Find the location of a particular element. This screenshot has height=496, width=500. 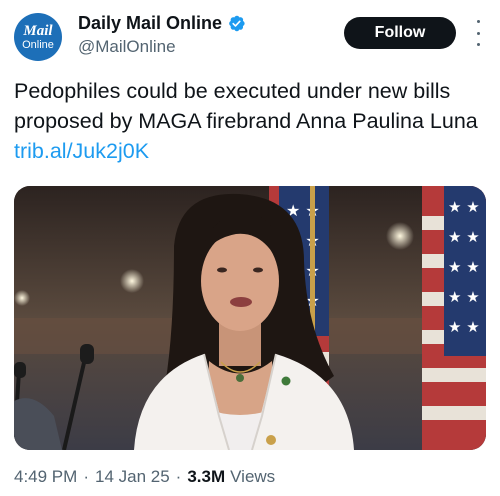

tweet-meta: 4:49 PM · 14 Jan 25 · 3.3M Views is located at coordinates (144, 477).